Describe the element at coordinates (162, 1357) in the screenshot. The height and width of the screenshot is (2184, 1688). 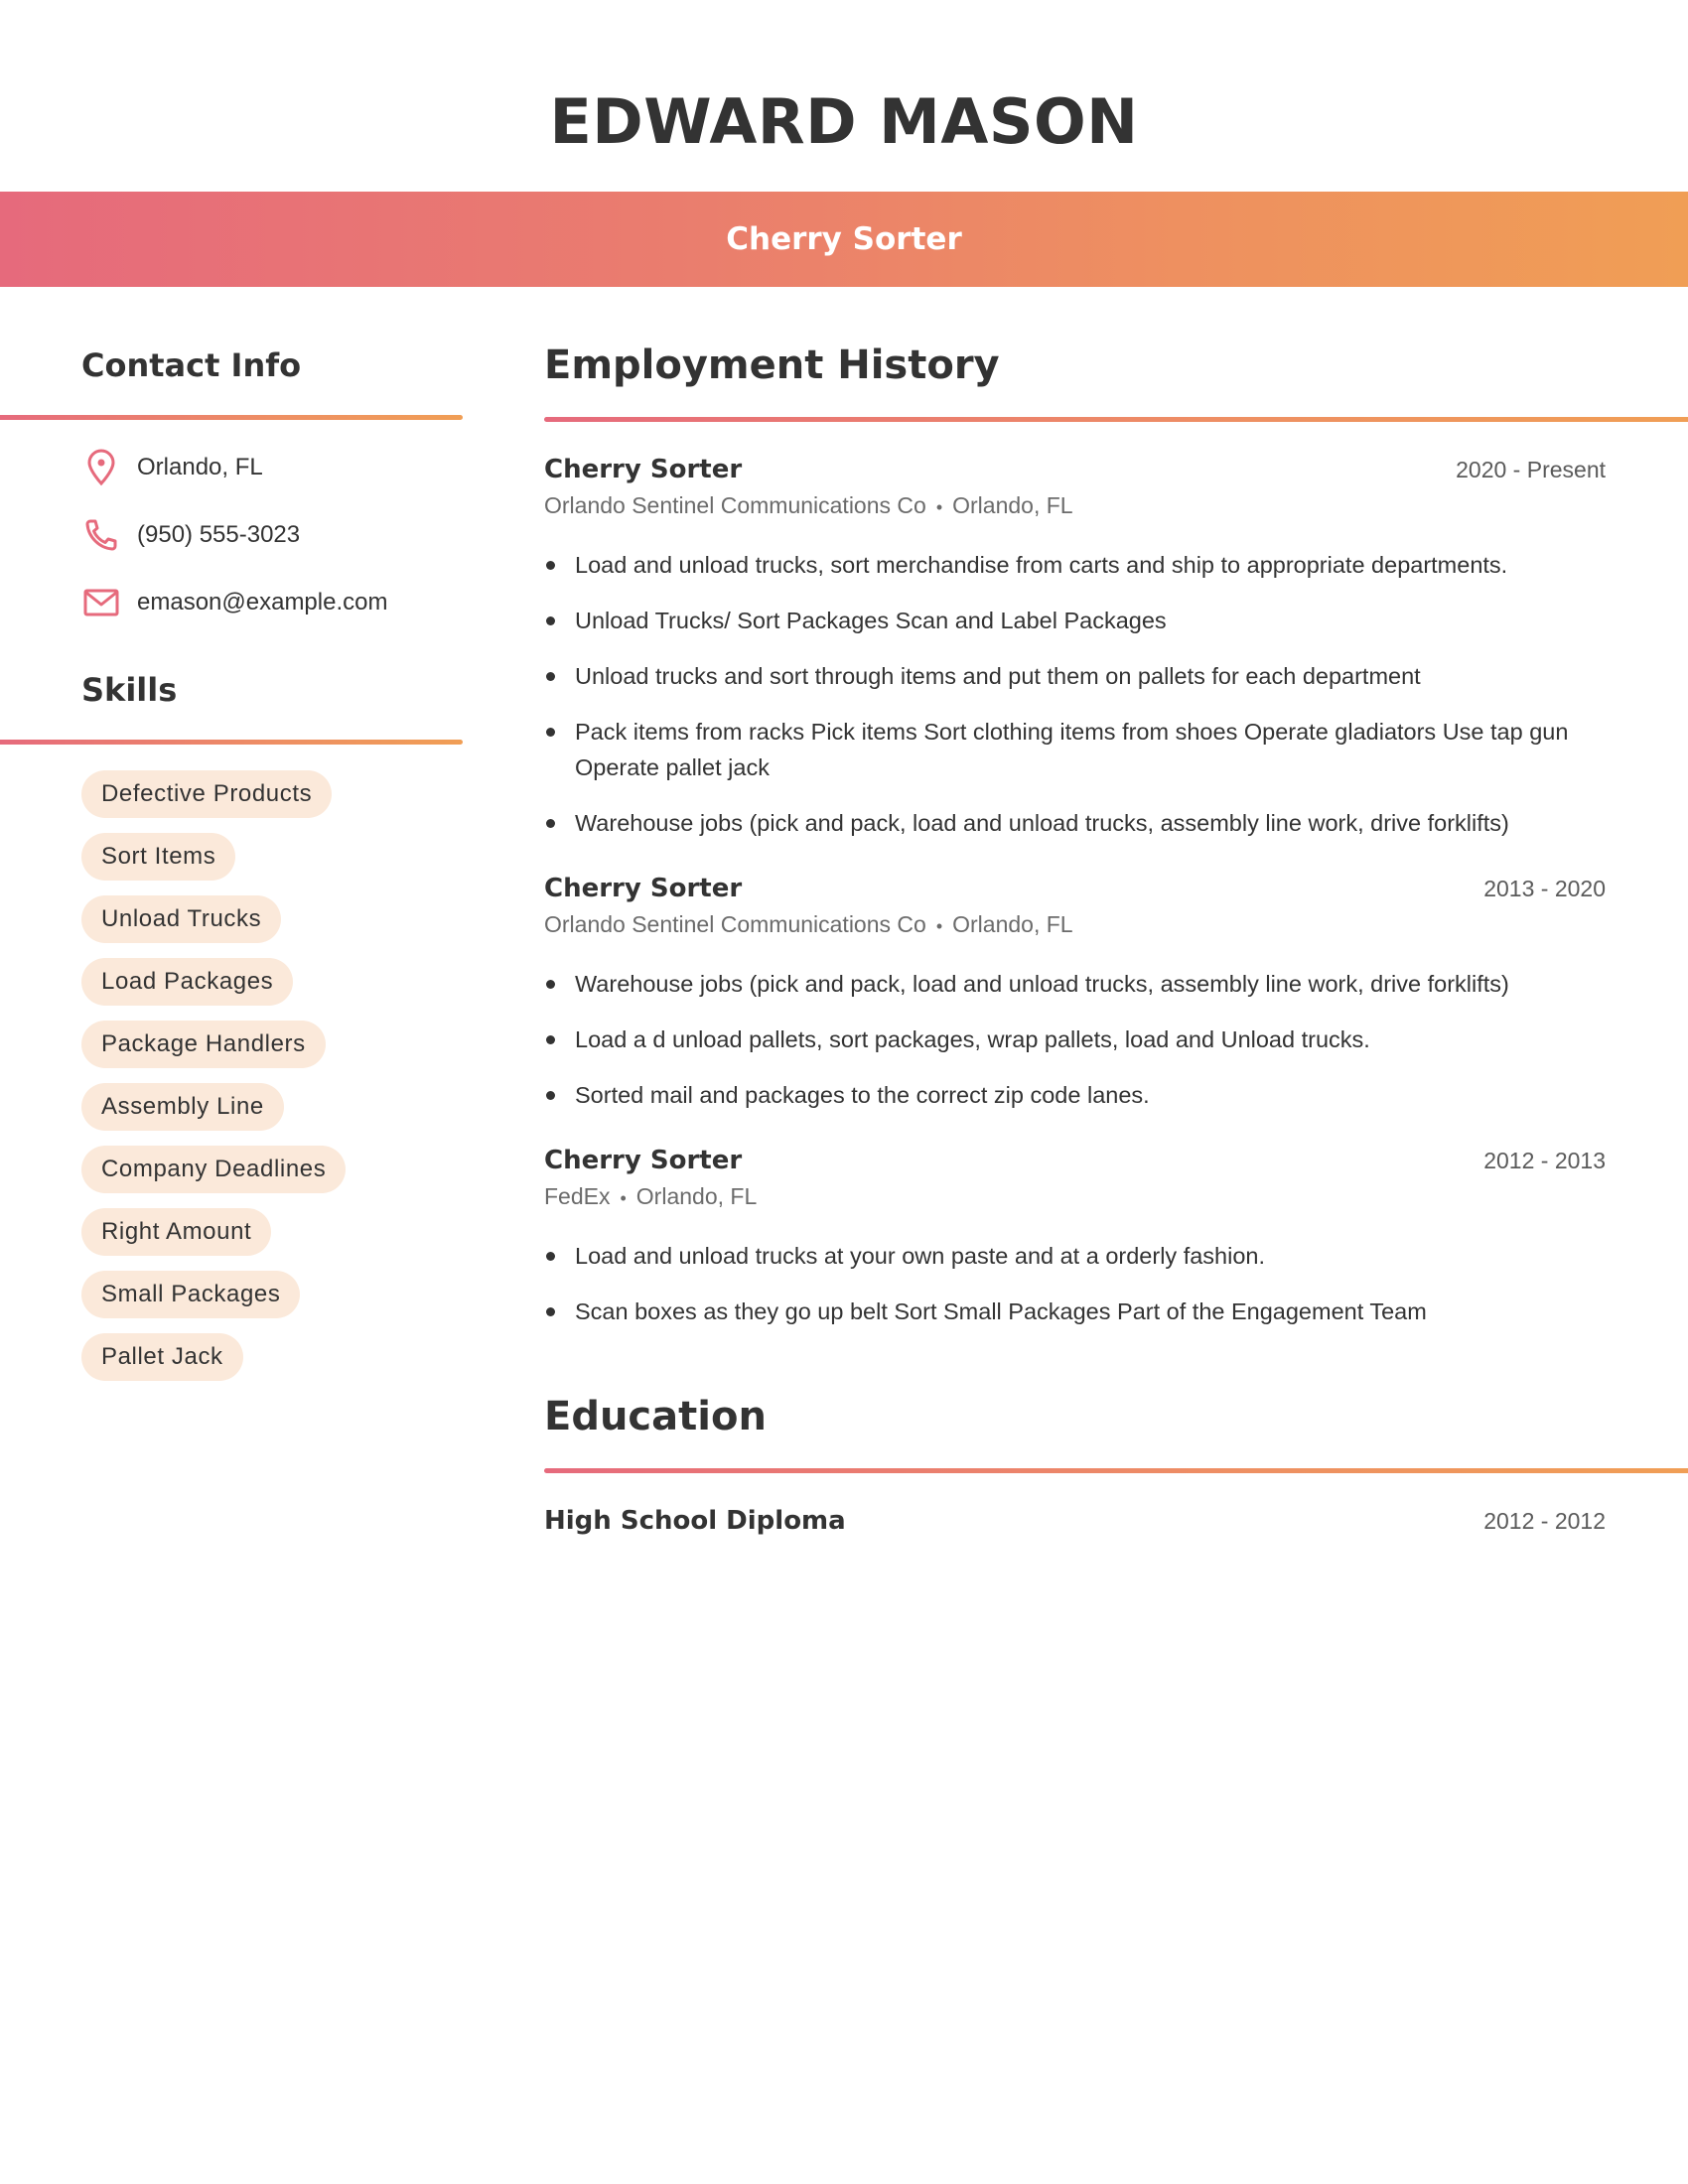
I see `skill-pill: Pallet Jack` at that location.